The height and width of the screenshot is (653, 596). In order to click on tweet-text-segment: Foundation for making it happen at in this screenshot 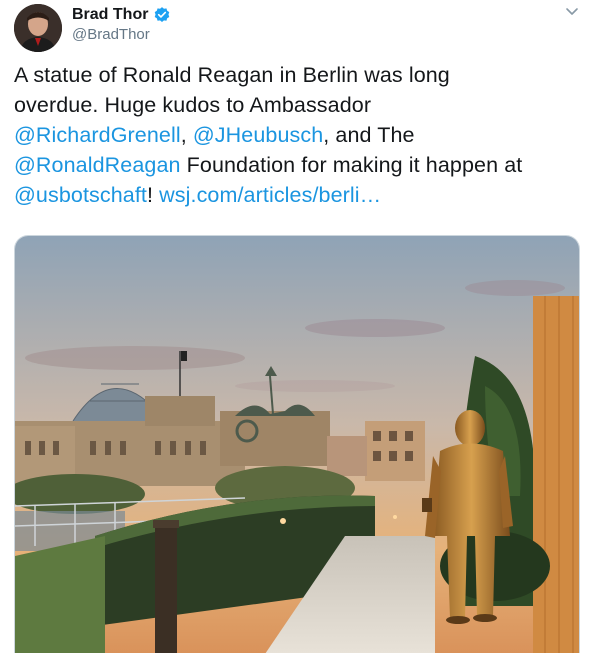, I will do `click(351, 165)`.